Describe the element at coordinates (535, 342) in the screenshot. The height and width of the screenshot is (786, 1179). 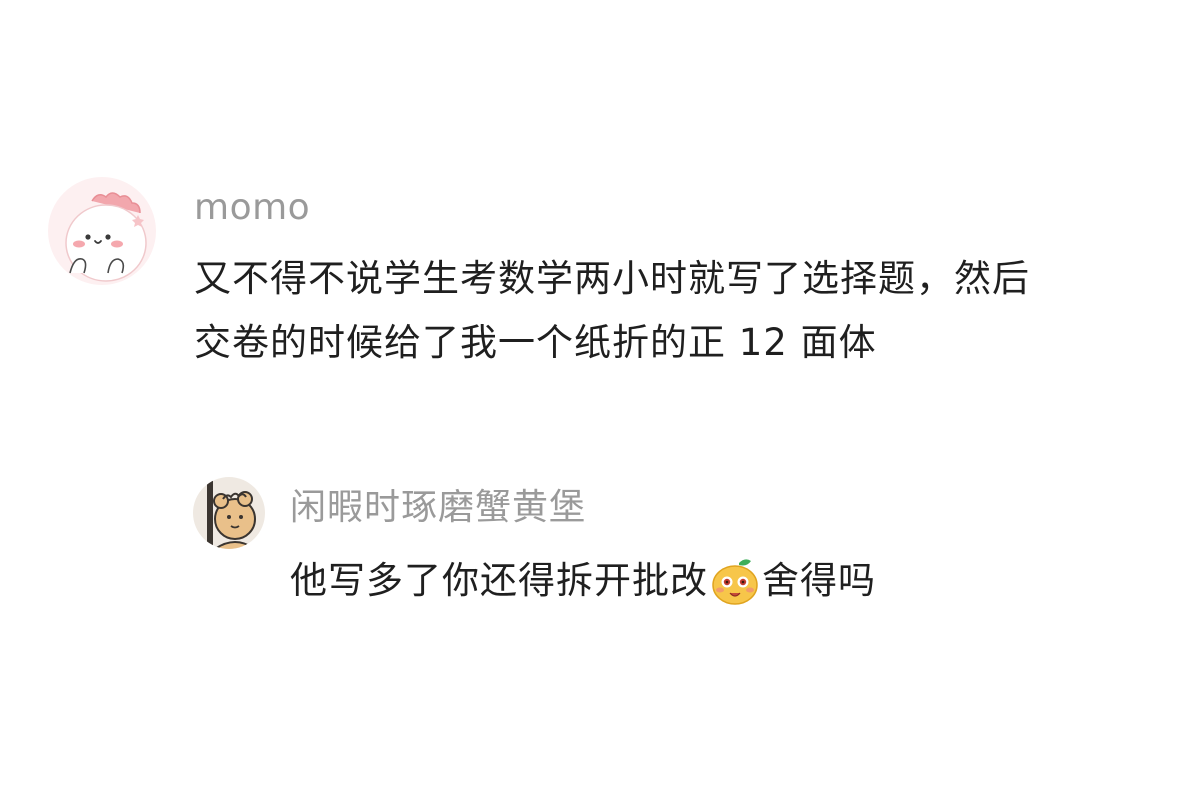
I see `comment-text-line: 交卷的时候给了我一个纸折的正 12 面体` at that location.